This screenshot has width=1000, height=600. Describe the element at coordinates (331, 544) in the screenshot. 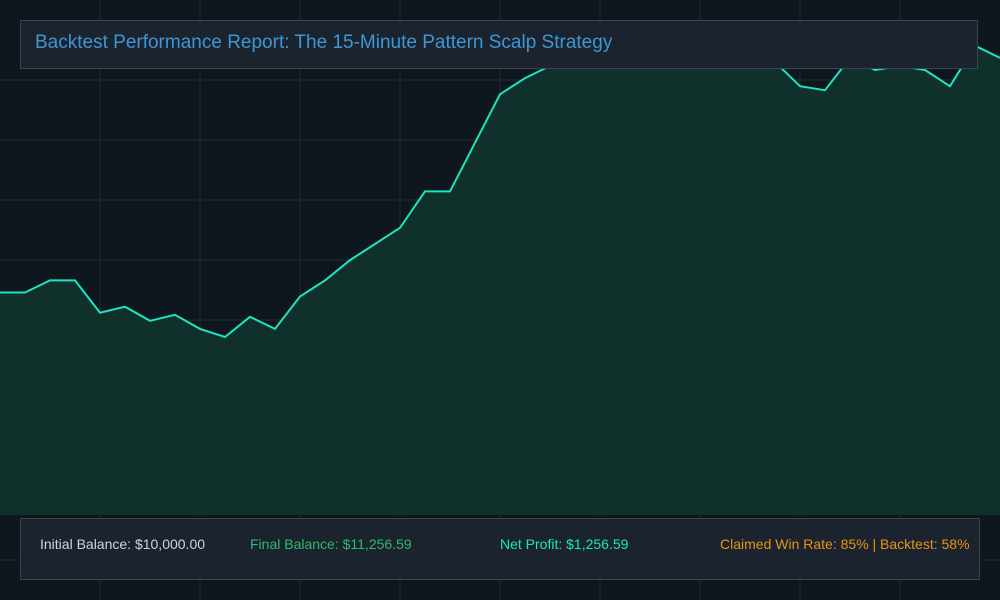

I see `final-balance: Final Balance: $11,256.59` at that location.